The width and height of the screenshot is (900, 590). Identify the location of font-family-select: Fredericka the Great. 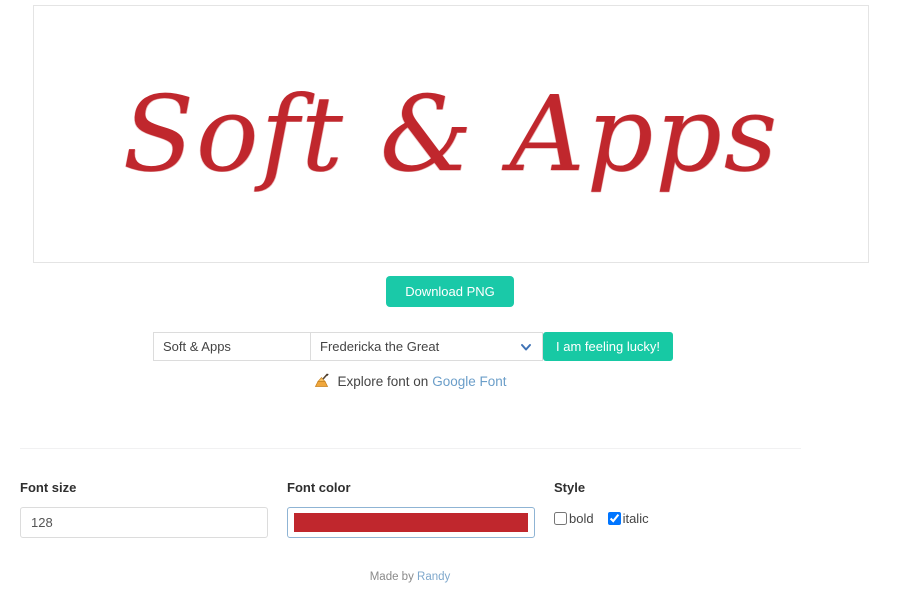
(426, 346).